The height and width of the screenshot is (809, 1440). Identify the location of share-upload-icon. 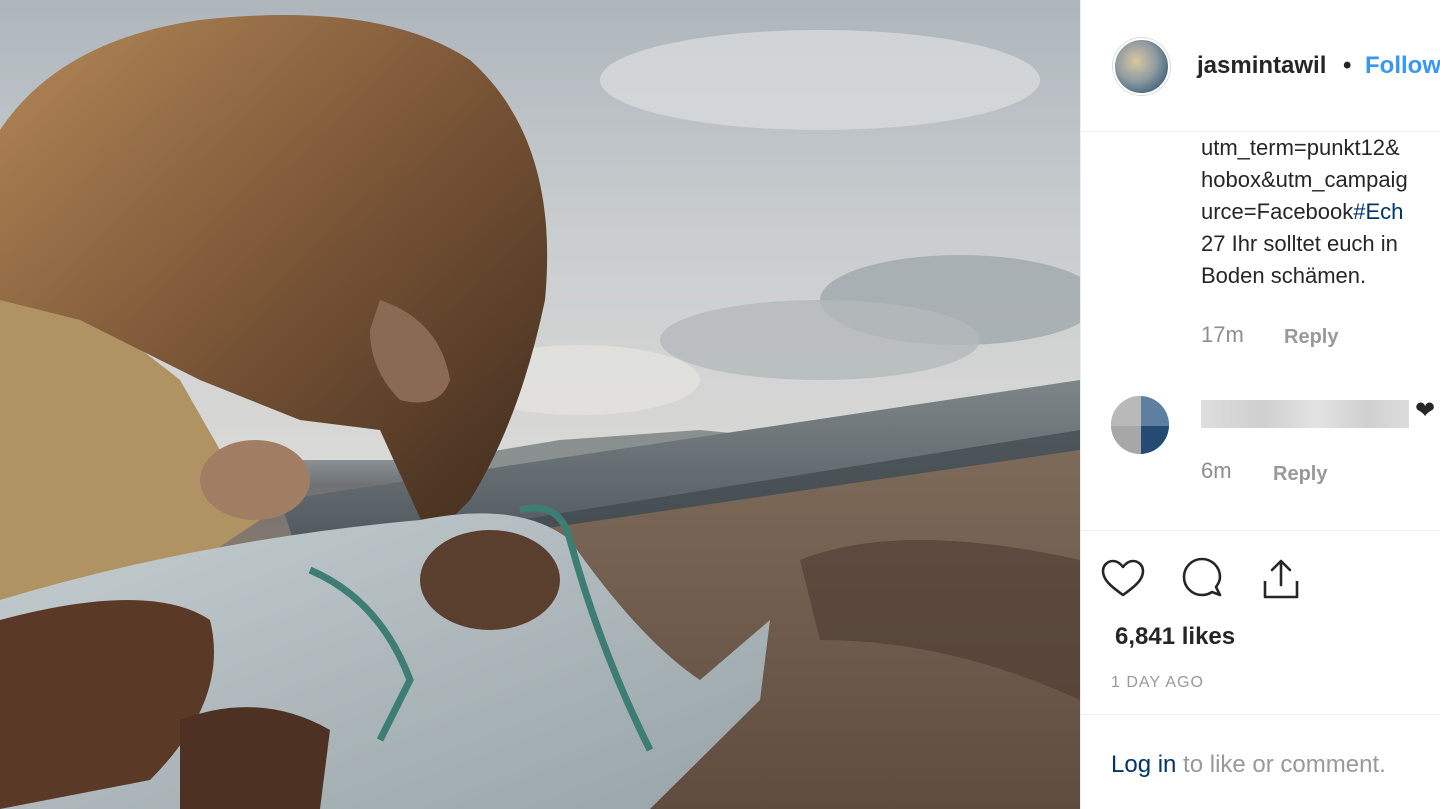
(1281, 579).